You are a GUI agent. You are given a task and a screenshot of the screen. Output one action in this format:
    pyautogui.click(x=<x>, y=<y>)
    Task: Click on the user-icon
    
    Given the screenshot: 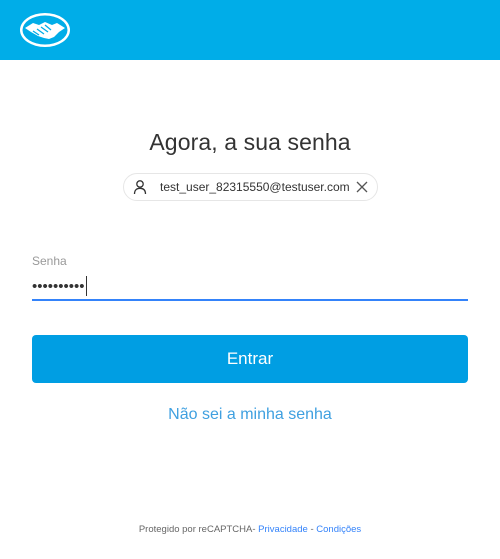 What is the action you would take?
    pyautogui.click(x=140, y=187)
    